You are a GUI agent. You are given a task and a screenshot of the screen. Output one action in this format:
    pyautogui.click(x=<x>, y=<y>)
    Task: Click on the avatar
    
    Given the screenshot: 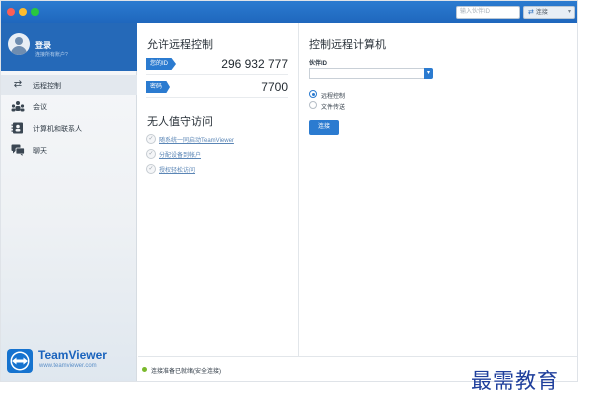 What is the action you would take?
    pyautogui.click(x=19, y=44)
    